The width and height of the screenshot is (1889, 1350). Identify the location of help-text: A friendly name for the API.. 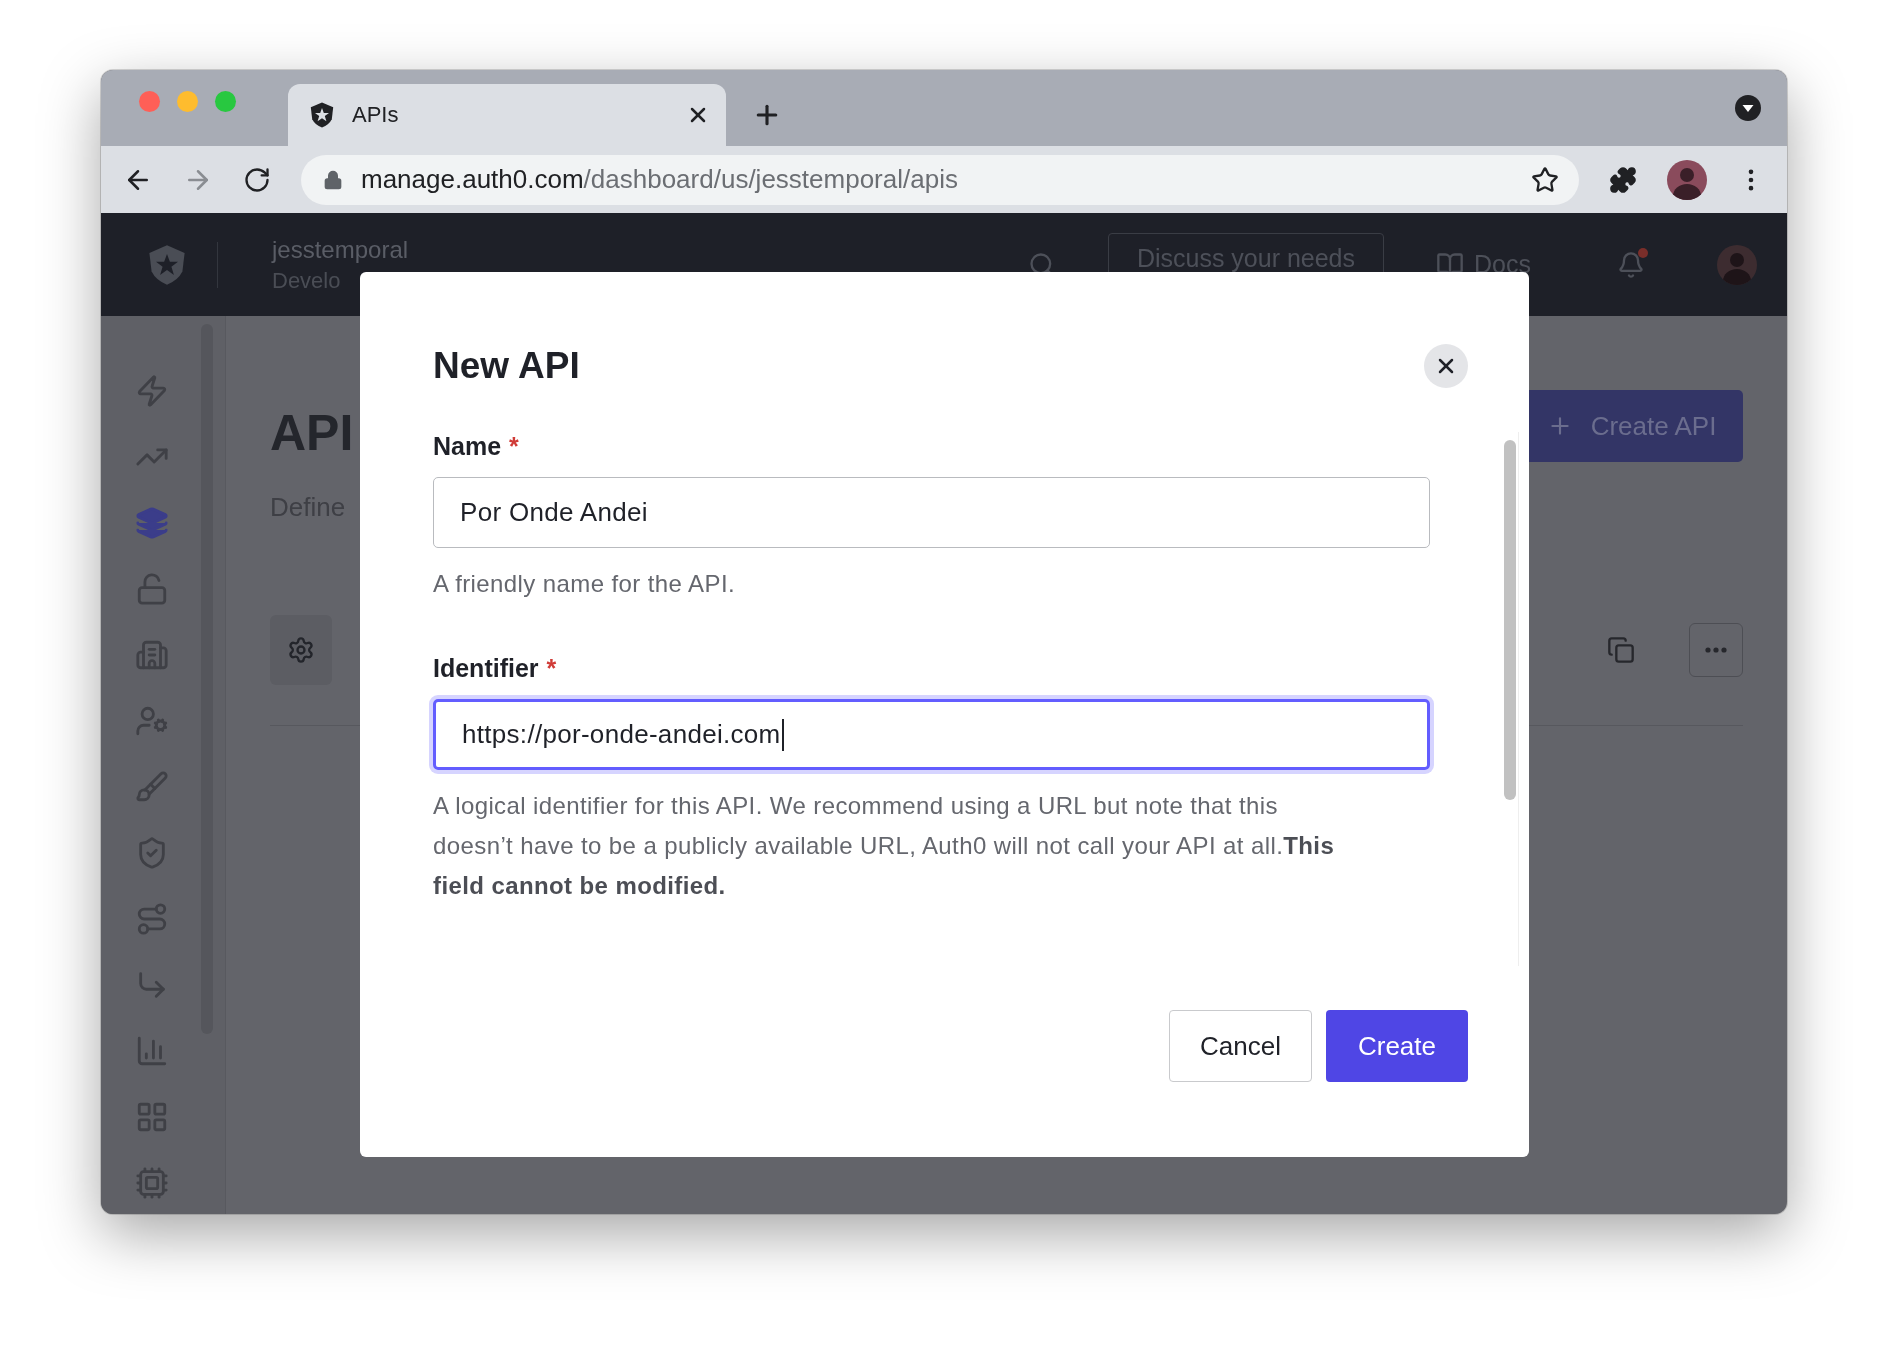
(585, 584).